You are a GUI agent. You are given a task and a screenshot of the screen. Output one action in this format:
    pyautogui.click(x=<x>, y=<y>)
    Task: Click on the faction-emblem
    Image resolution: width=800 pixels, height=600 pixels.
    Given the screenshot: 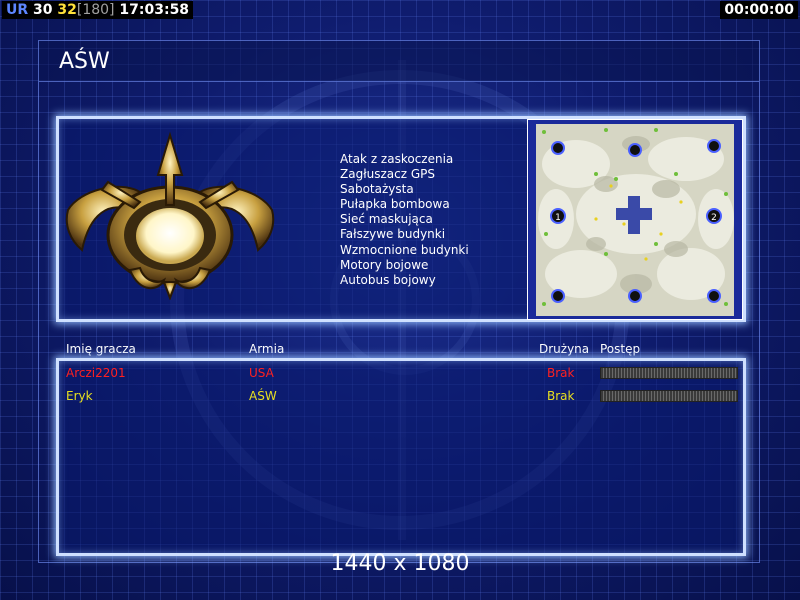 What is the action you would take?
    pyautogui.click(x=170, y=215)
    